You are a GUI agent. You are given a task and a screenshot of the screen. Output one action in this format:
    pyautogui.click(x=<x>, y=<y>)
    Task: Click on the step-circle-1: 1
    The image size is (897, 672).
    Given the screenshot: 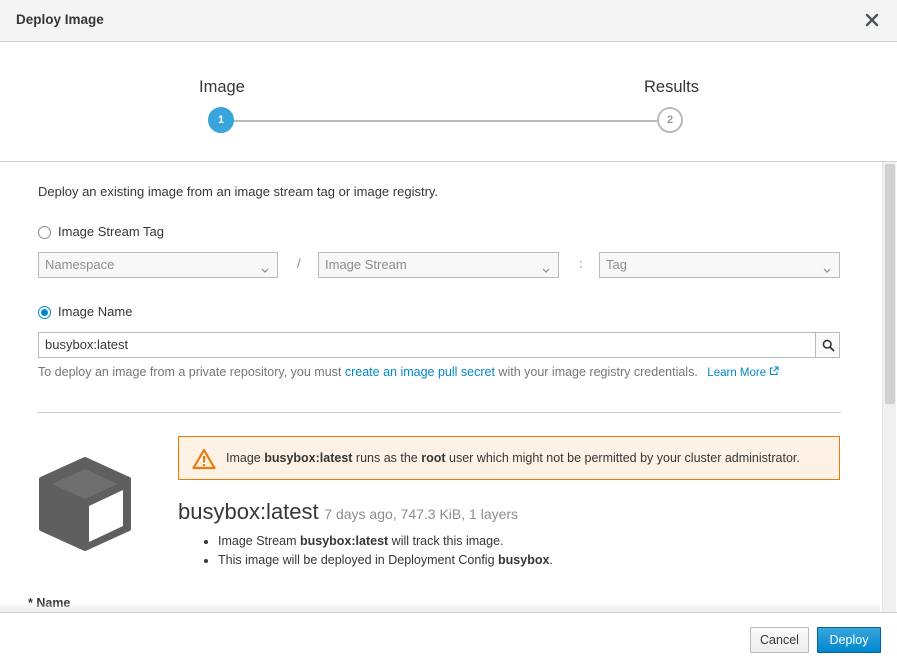 What is the action you would take?
    pyautogui.click(x=221, y=120)
    